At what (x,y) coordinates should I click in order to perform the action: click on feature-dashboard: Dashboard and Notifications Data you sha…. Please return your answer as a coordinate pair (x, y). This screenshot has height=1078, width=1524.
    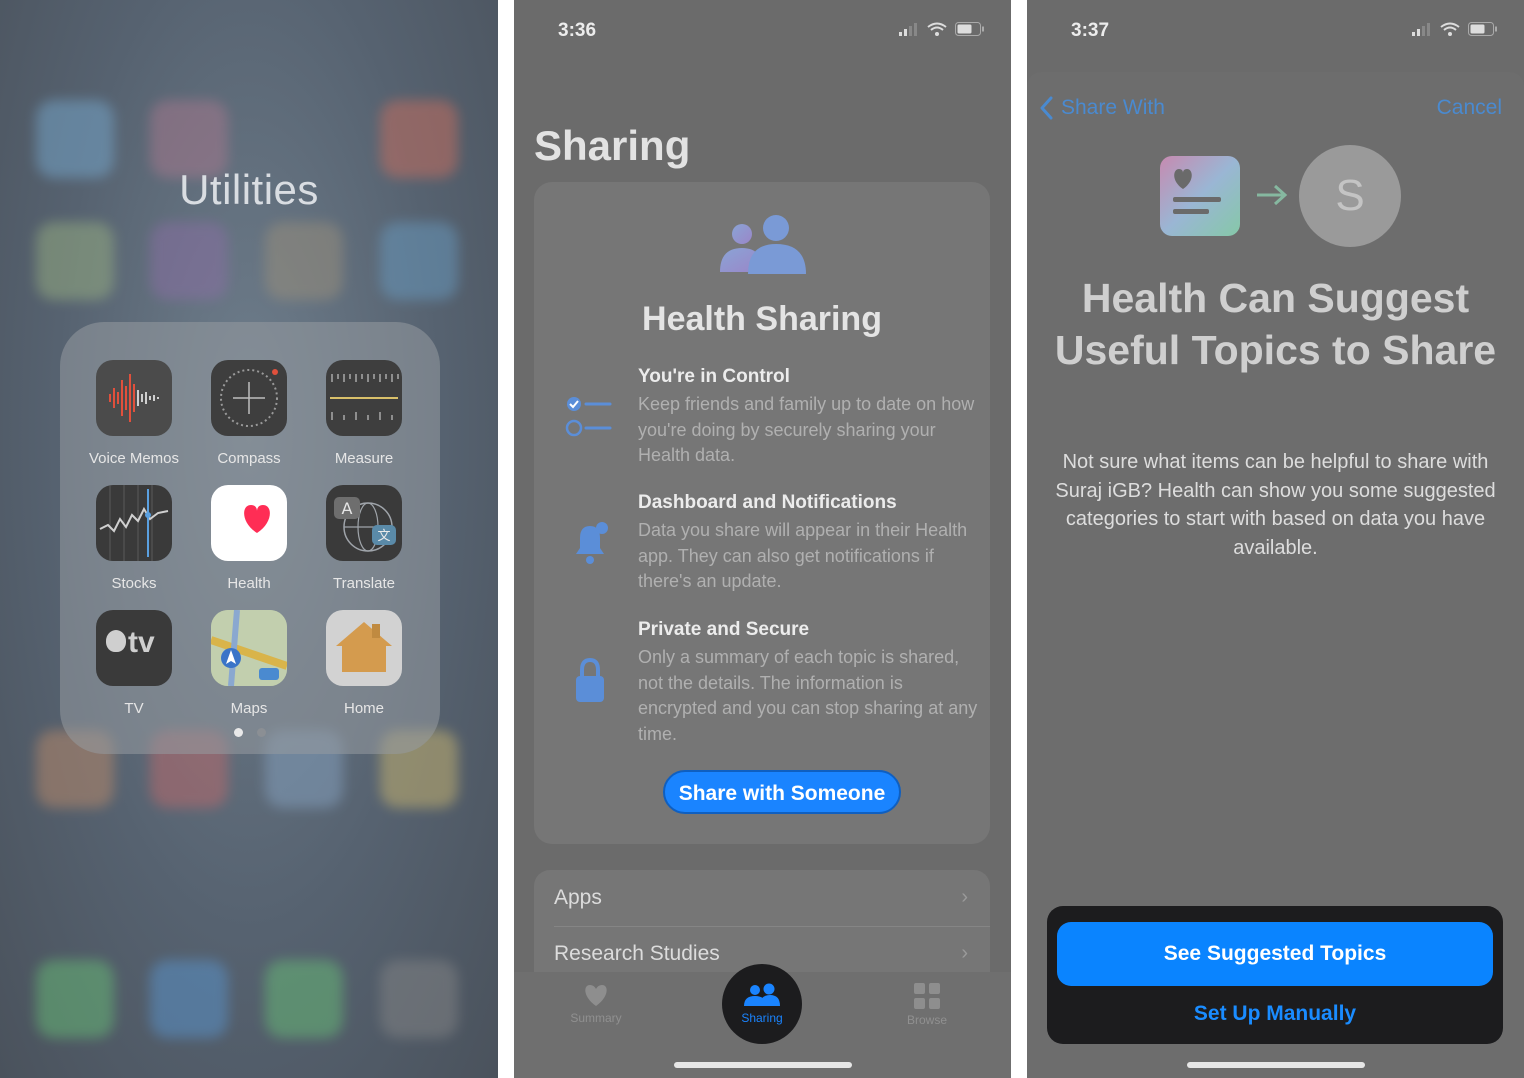
    Looking at the image, I should click on (808, 543).